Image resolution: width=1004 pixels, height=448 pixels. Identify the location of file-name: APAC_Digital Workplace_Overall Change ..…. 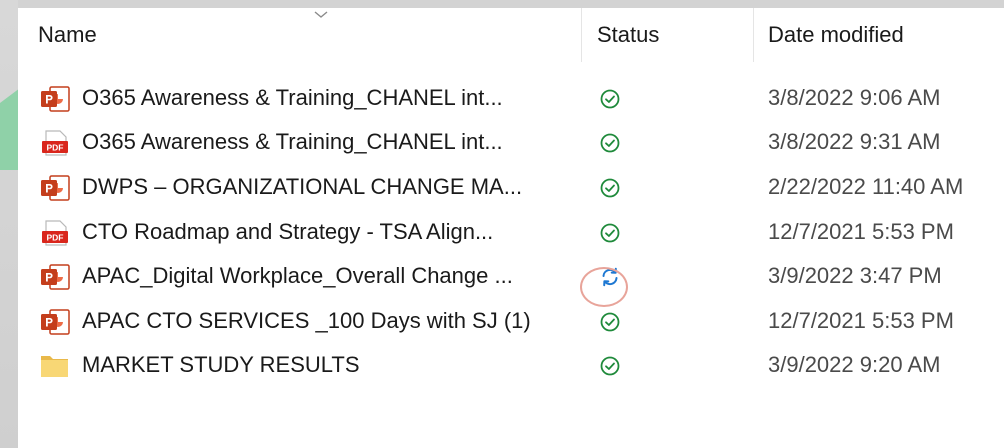
(297, 275).